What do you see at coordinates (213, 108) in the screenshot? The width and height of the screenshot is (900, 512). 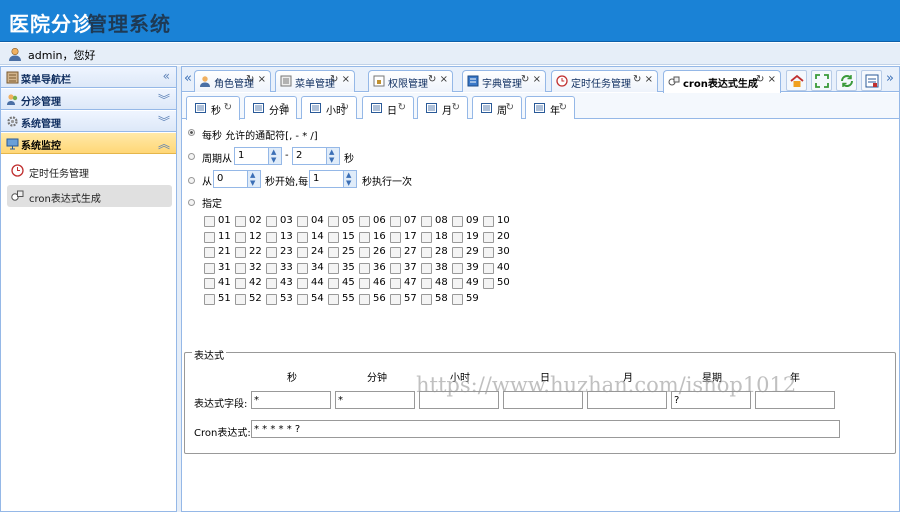 I see `subtab-second: 秒 ↻` at bounding box center [213, 108].